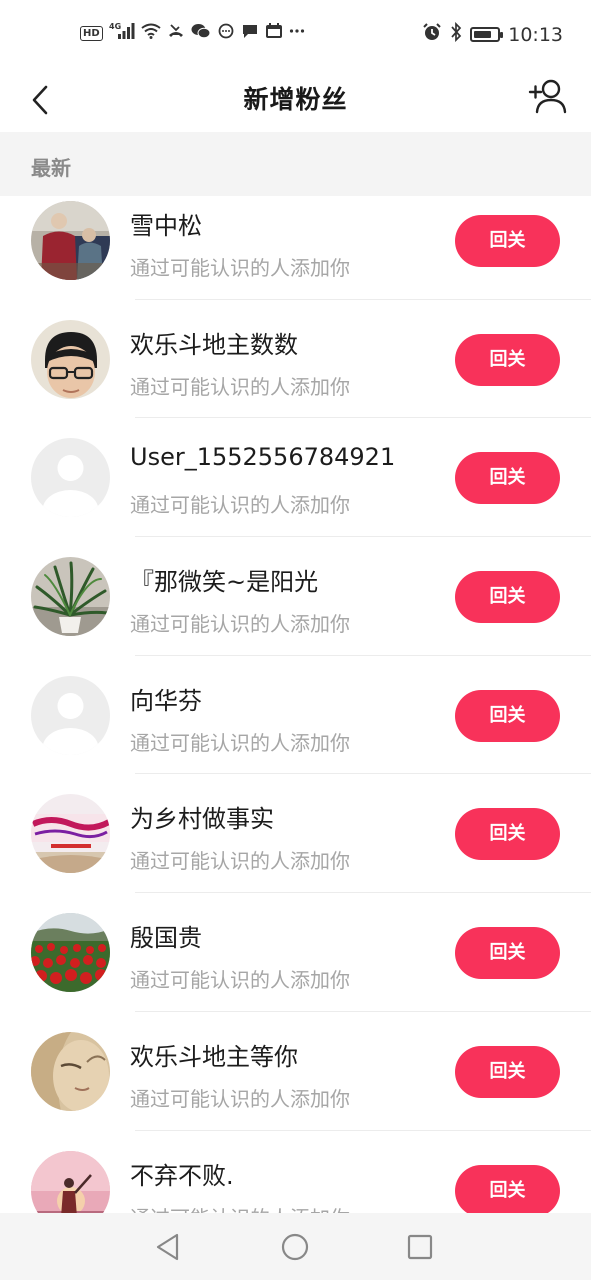 The width and height of the screenshot is (591, 1280). What do you see at coordinates (295, 952) in the screenshot?
I see `list-item: 殷国贵 通过可能认识的人添加你 回关` at bounding box center [295, 952].